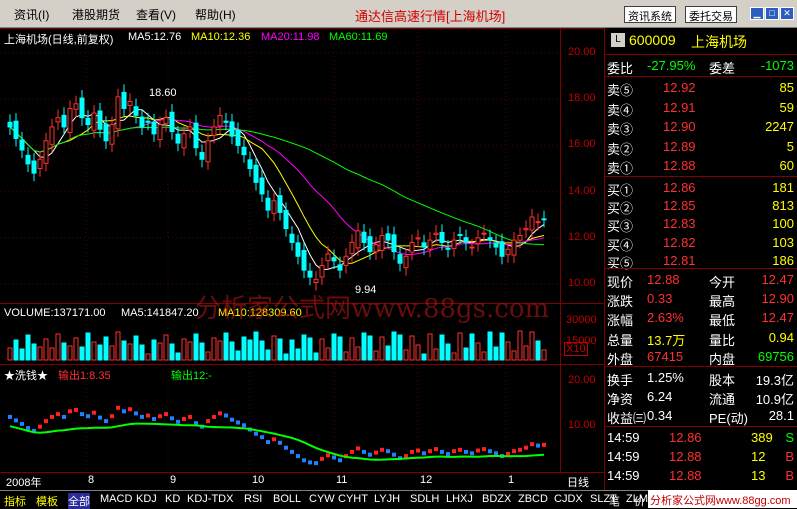 Image resolution: width=797 pixels, height=509 pixels. I want to click on tab-模板: 模板, so click(47, 501).